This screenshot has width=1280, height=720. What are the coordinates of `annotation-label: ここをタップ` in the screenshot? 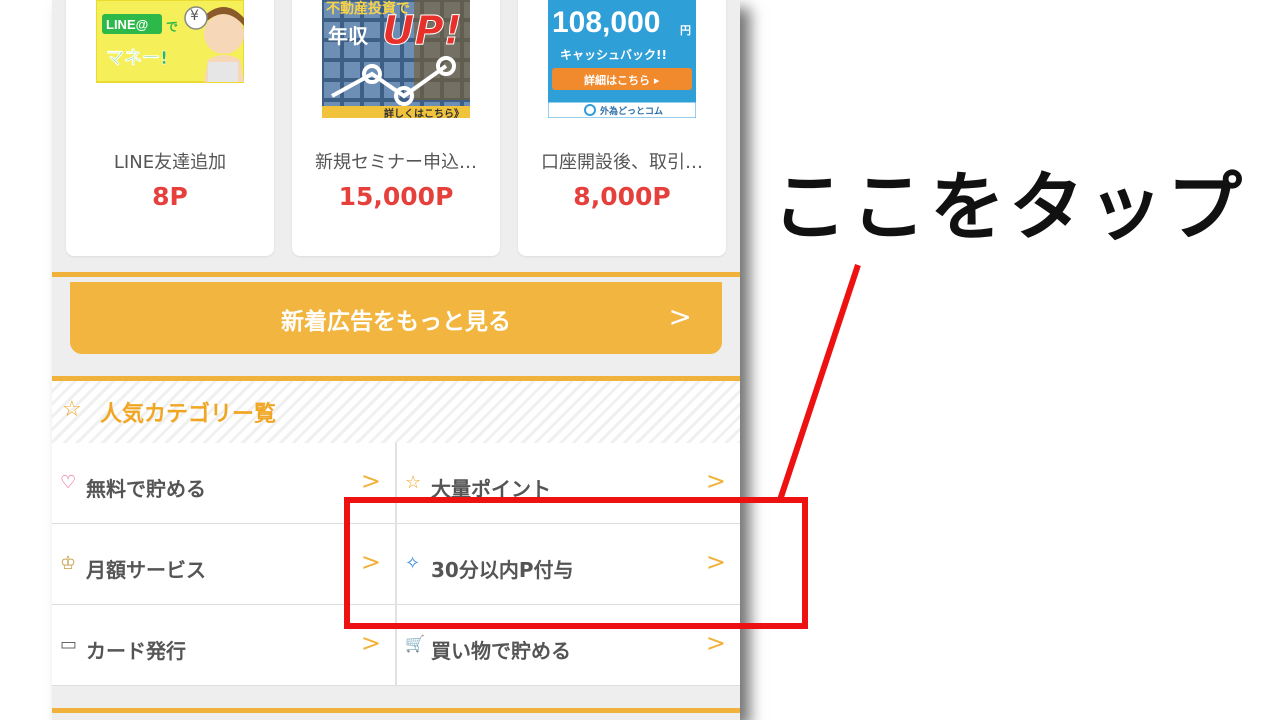 It's located at (1009, 207).